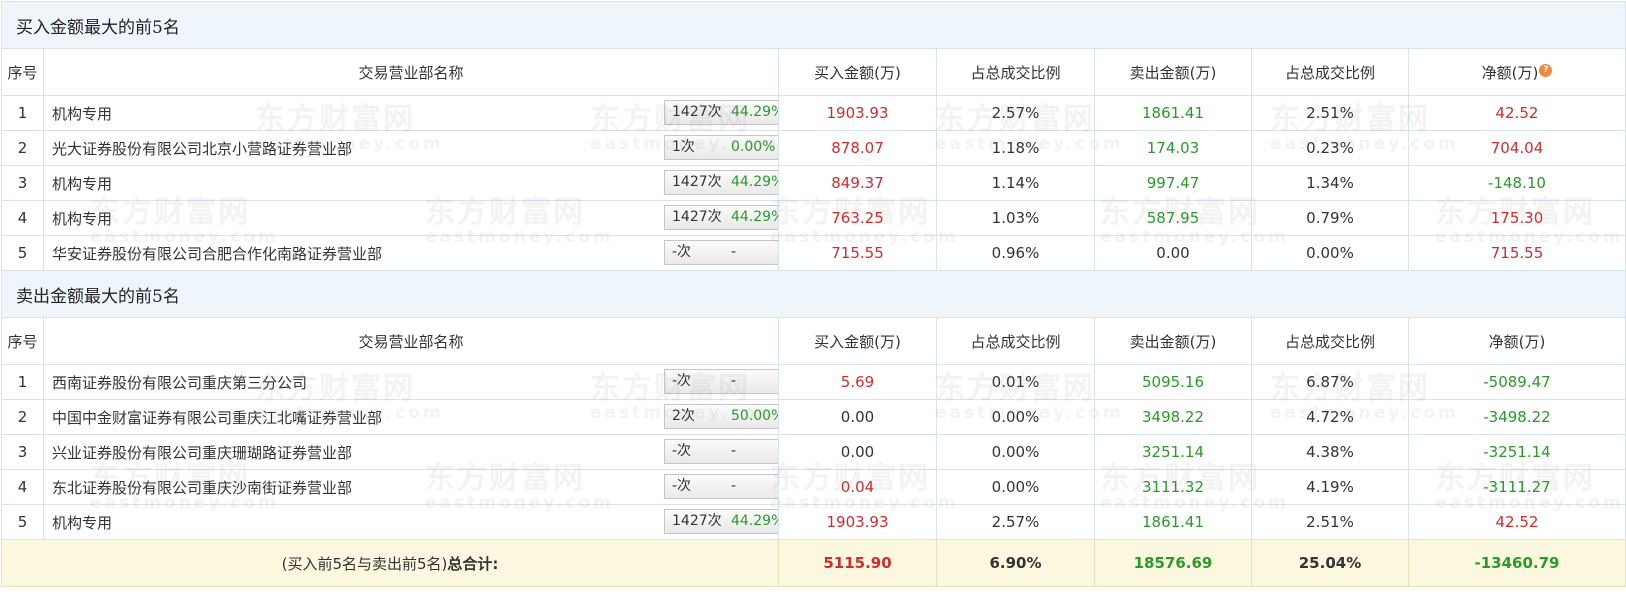  Describe the element at coordinates (1517, 148) in the screenshot. I see `net-amount: 704.04` at that location.